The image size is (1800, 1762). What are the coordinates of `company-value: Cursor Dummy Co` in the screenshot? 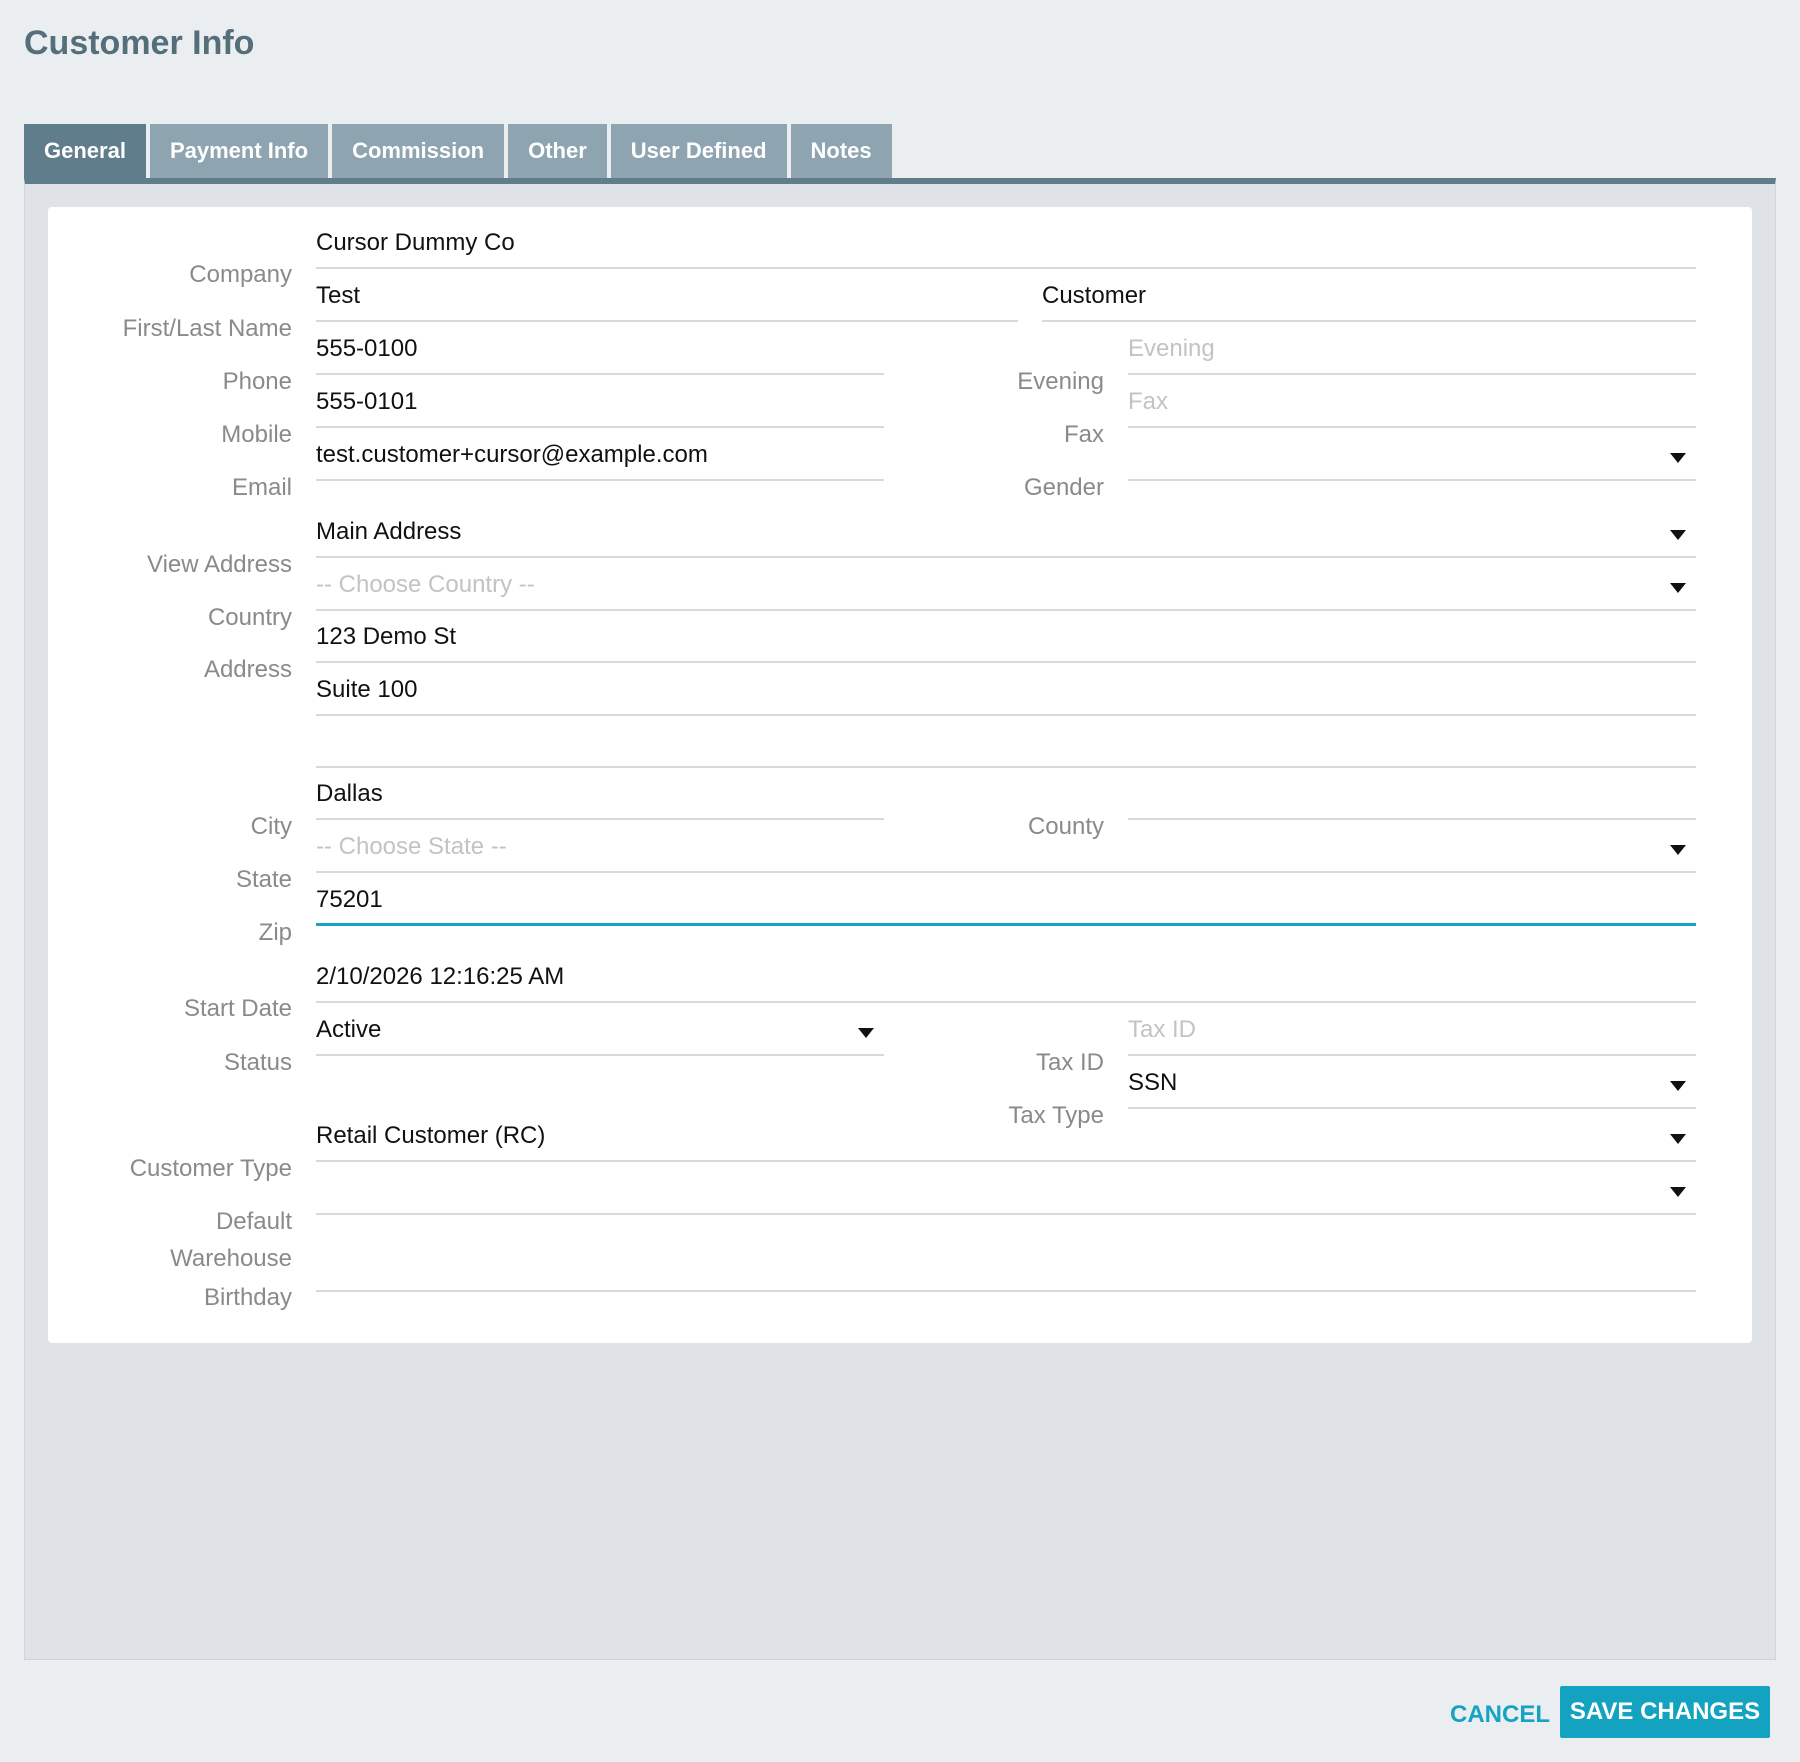 It's located at (415, 242).